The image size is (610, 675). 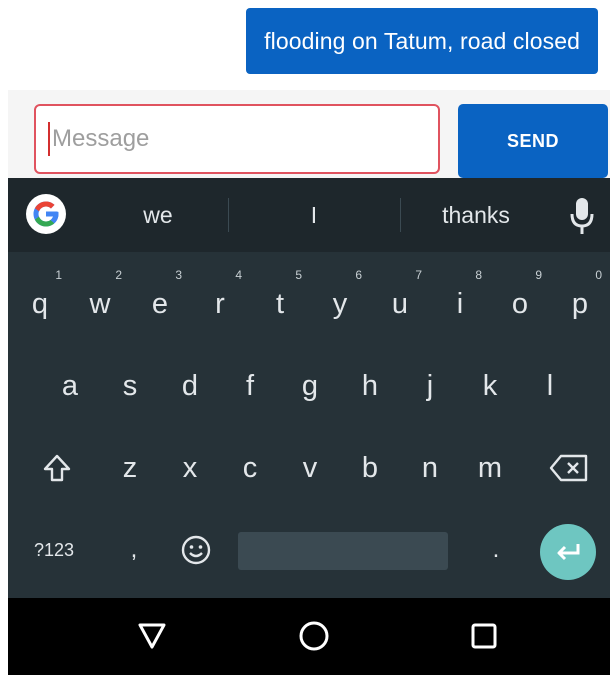 I want to click on key-label: s, so click(x=130, y=385).